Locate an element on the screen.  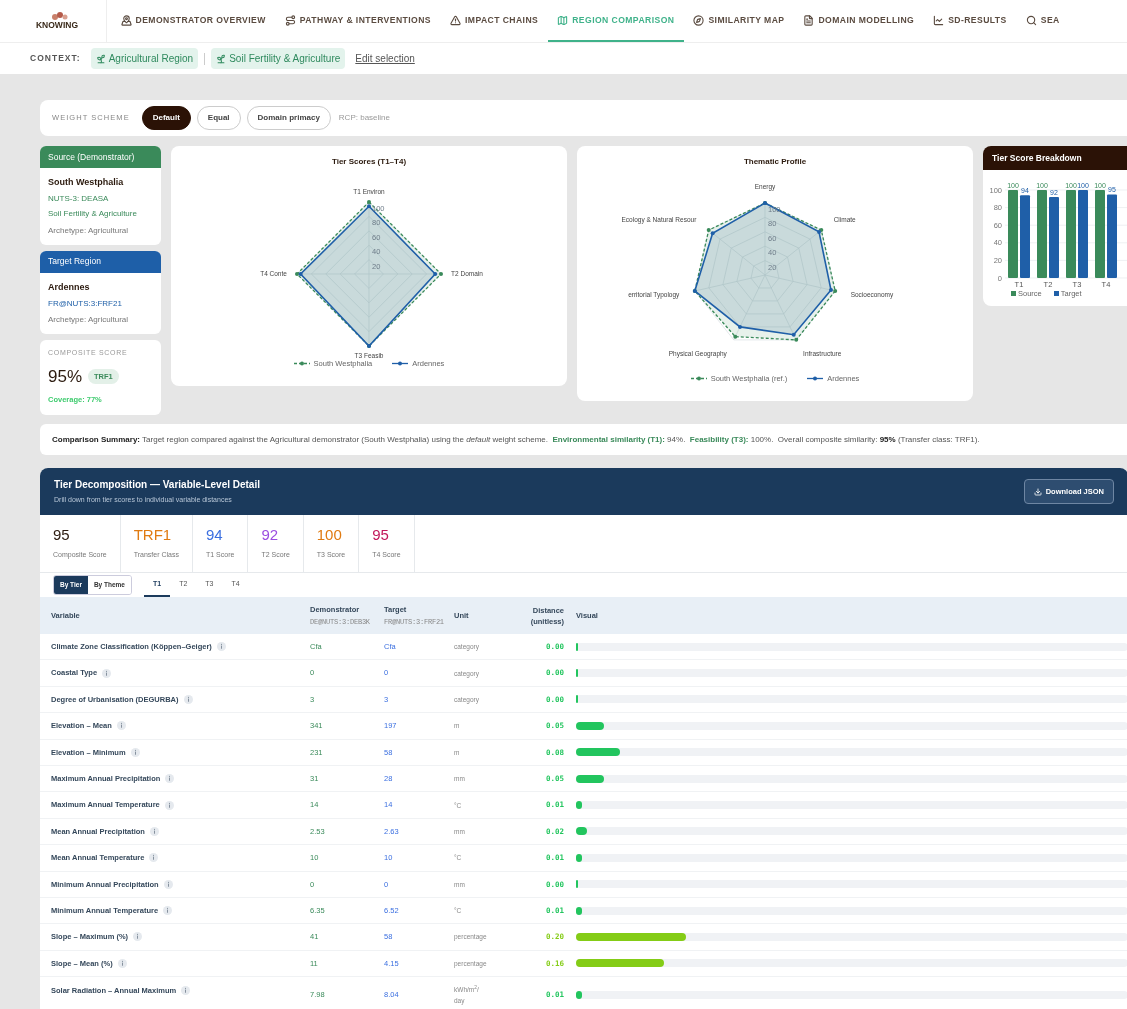
scheme-option: Domain primacy is located at coordinates (288, 118).